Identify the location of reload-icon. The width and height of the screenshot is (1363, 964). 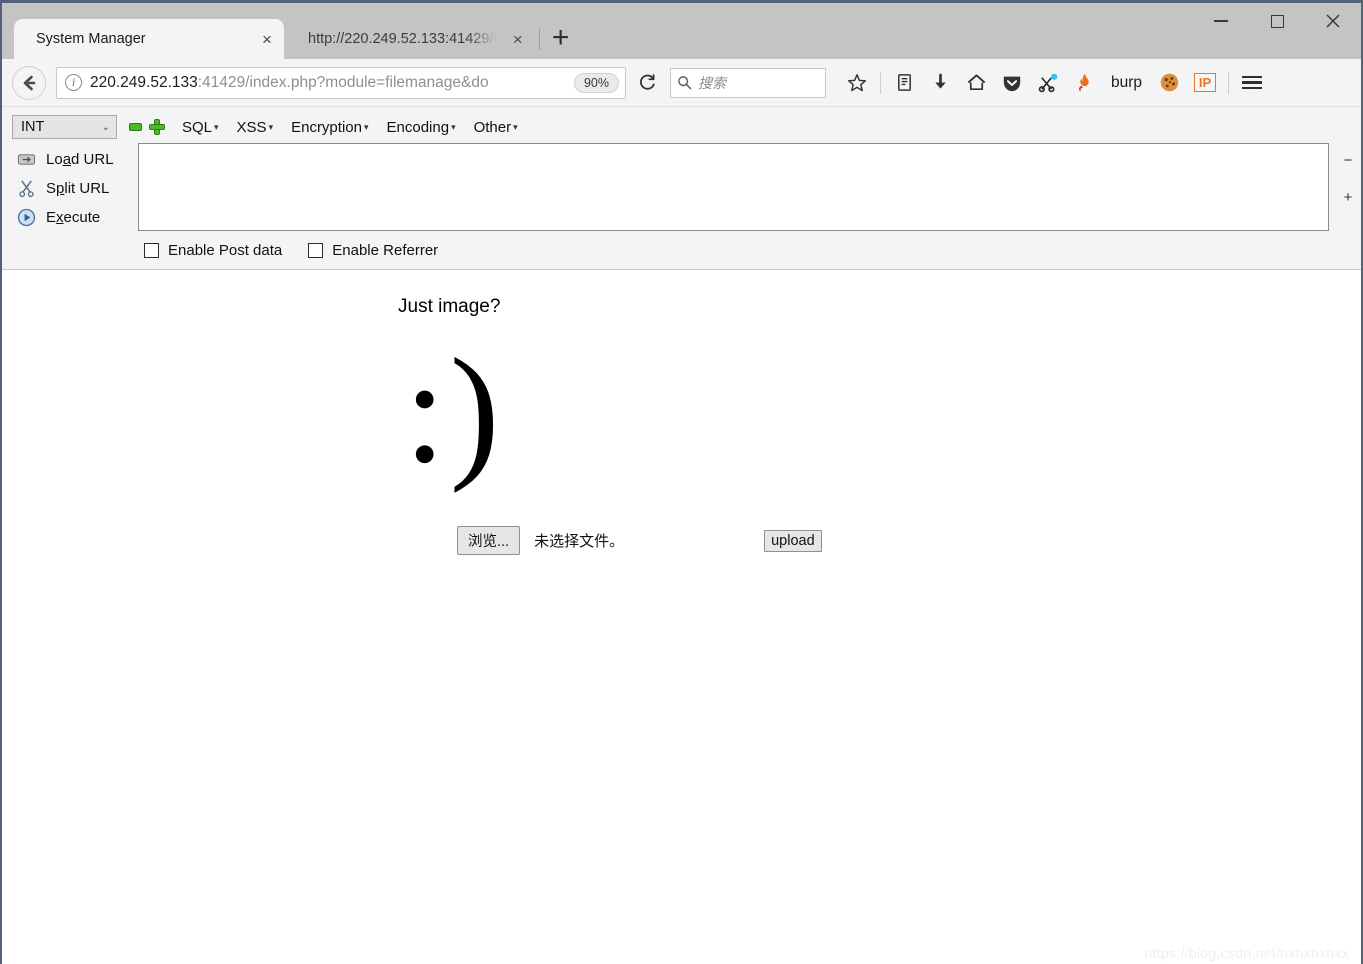
(647, 82).